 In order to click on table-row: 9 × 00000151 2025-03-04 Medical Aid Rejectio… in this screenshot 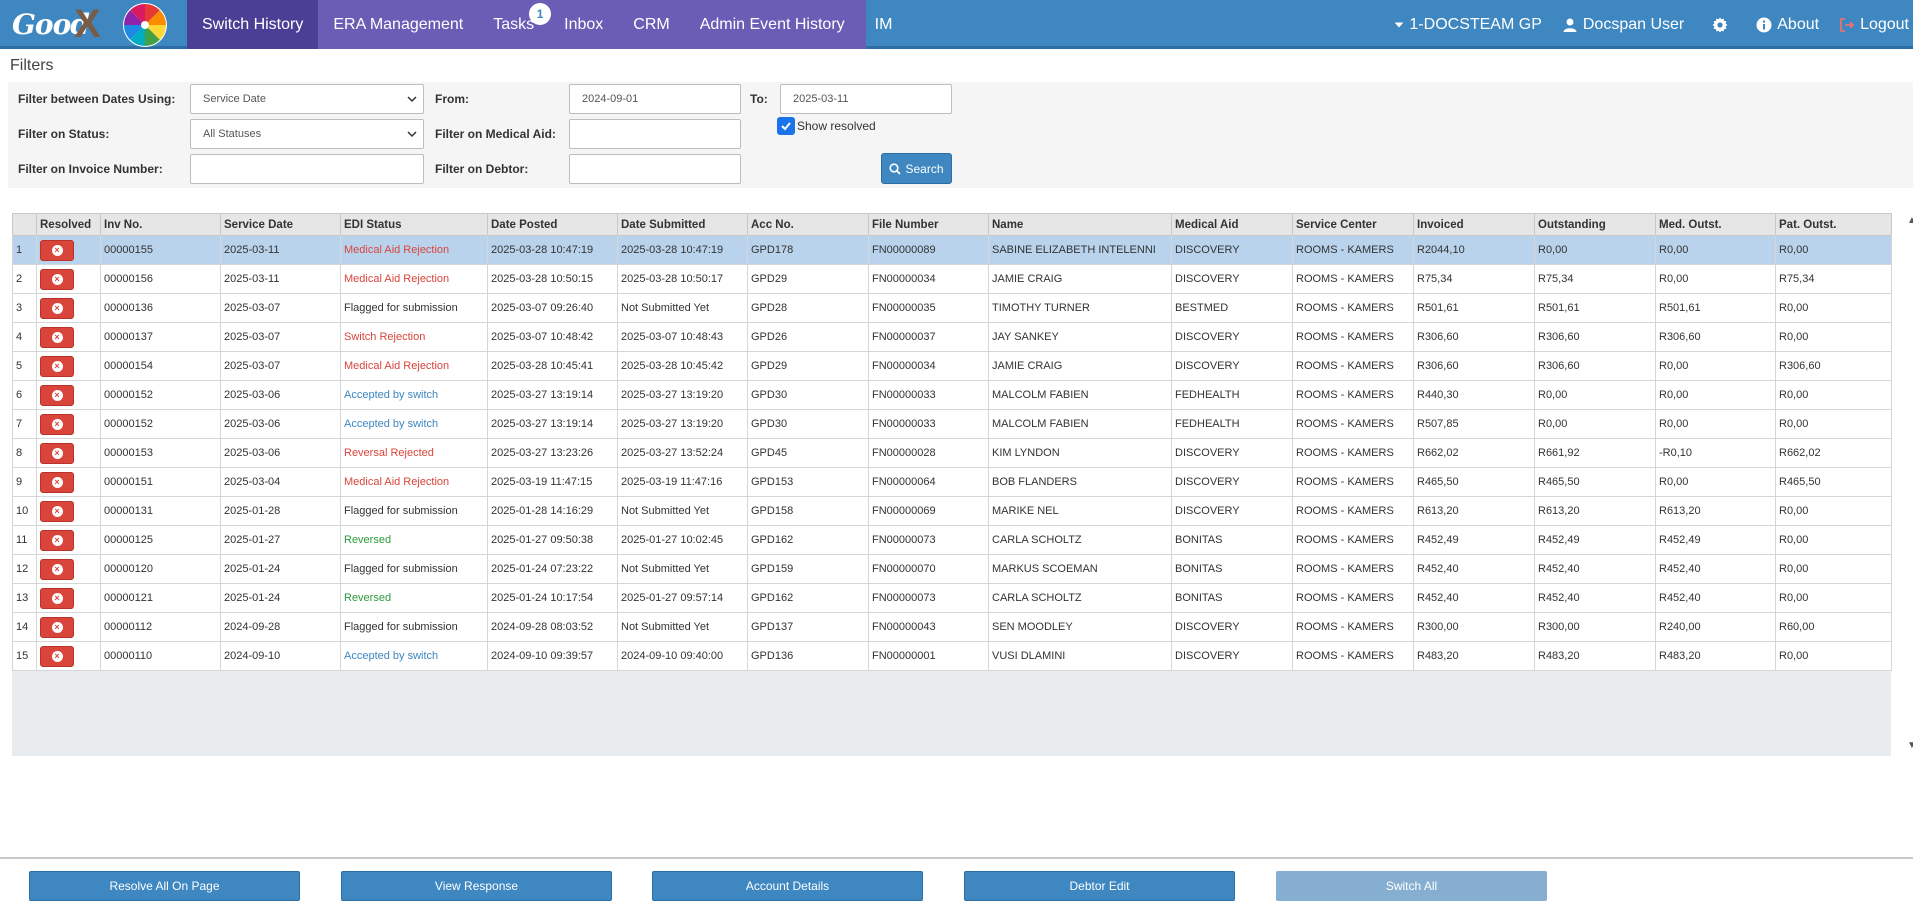, I will do `click(952, 482)`.